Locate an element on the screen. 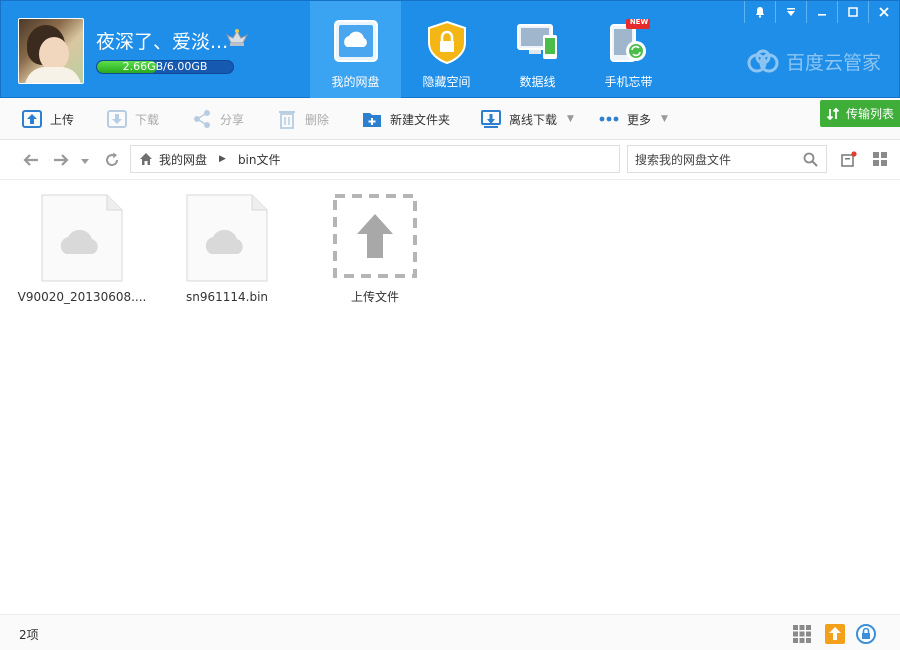 This screenshot has height=650, width=900. file-item: sn961114.bin is located at coordinates (227, 249).